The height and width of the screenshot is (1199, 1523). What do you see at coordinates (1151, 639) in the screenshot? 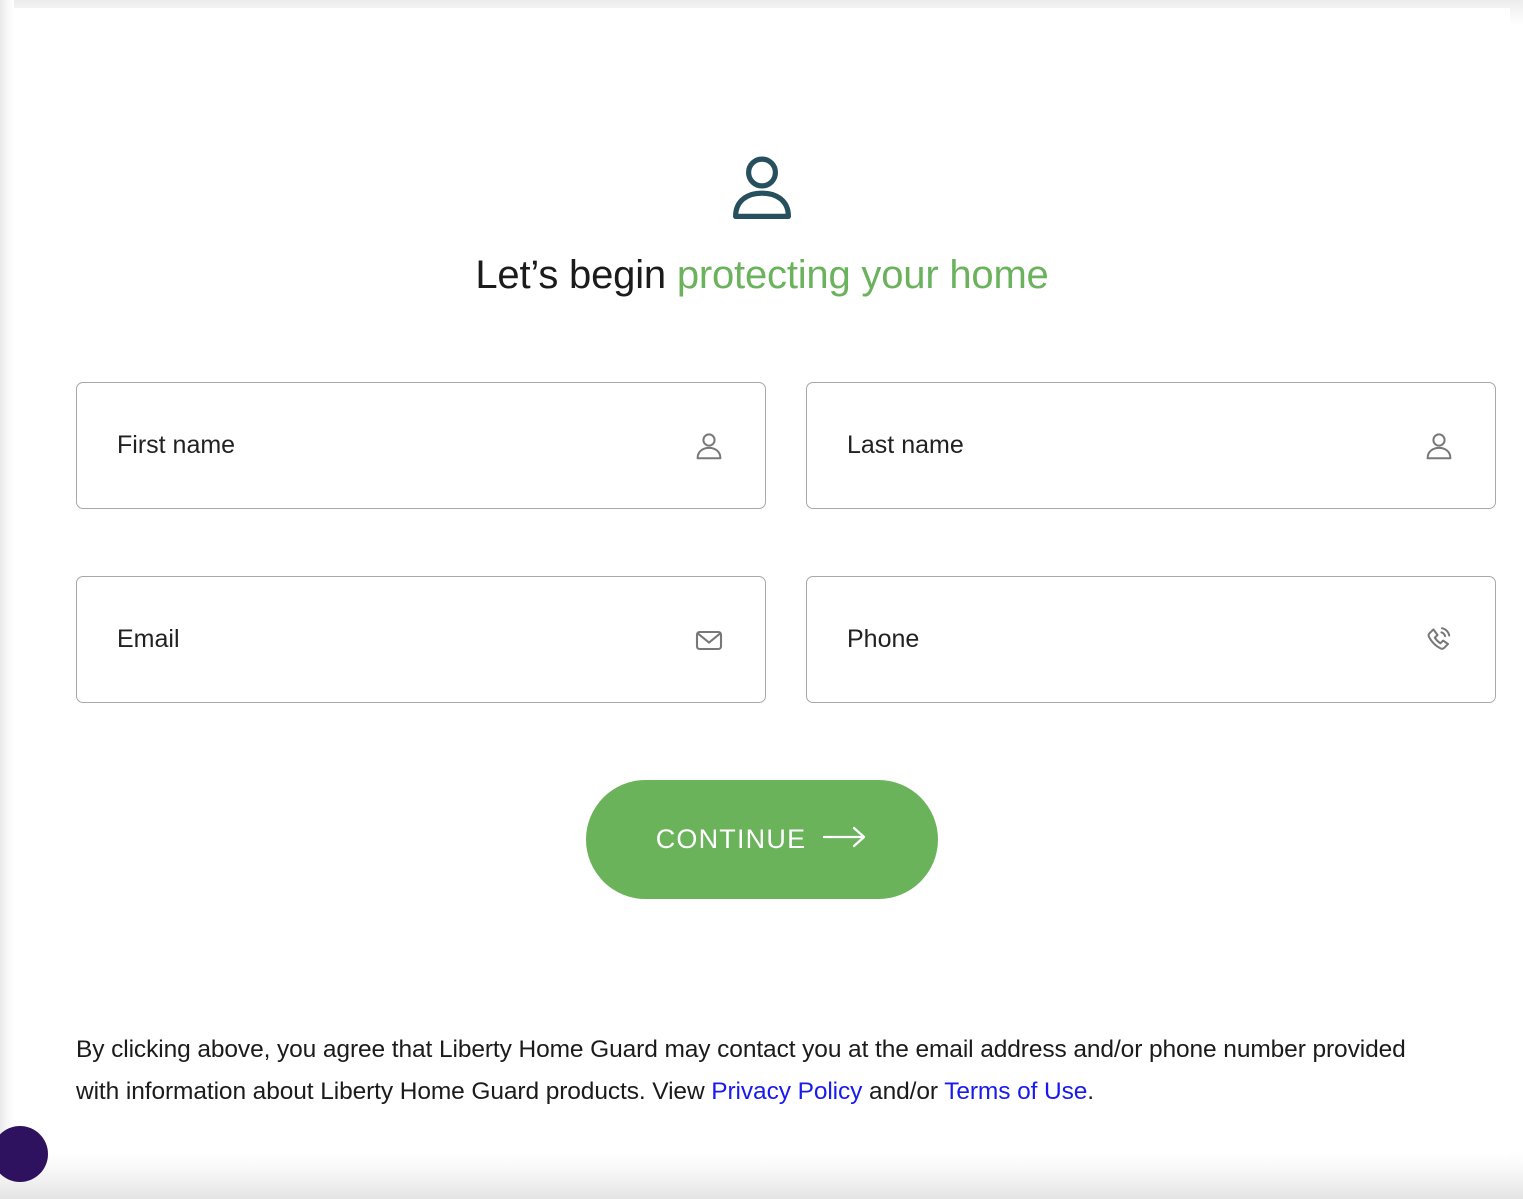
I see `phone-field: Phone` at bounding box center [1151, 639].